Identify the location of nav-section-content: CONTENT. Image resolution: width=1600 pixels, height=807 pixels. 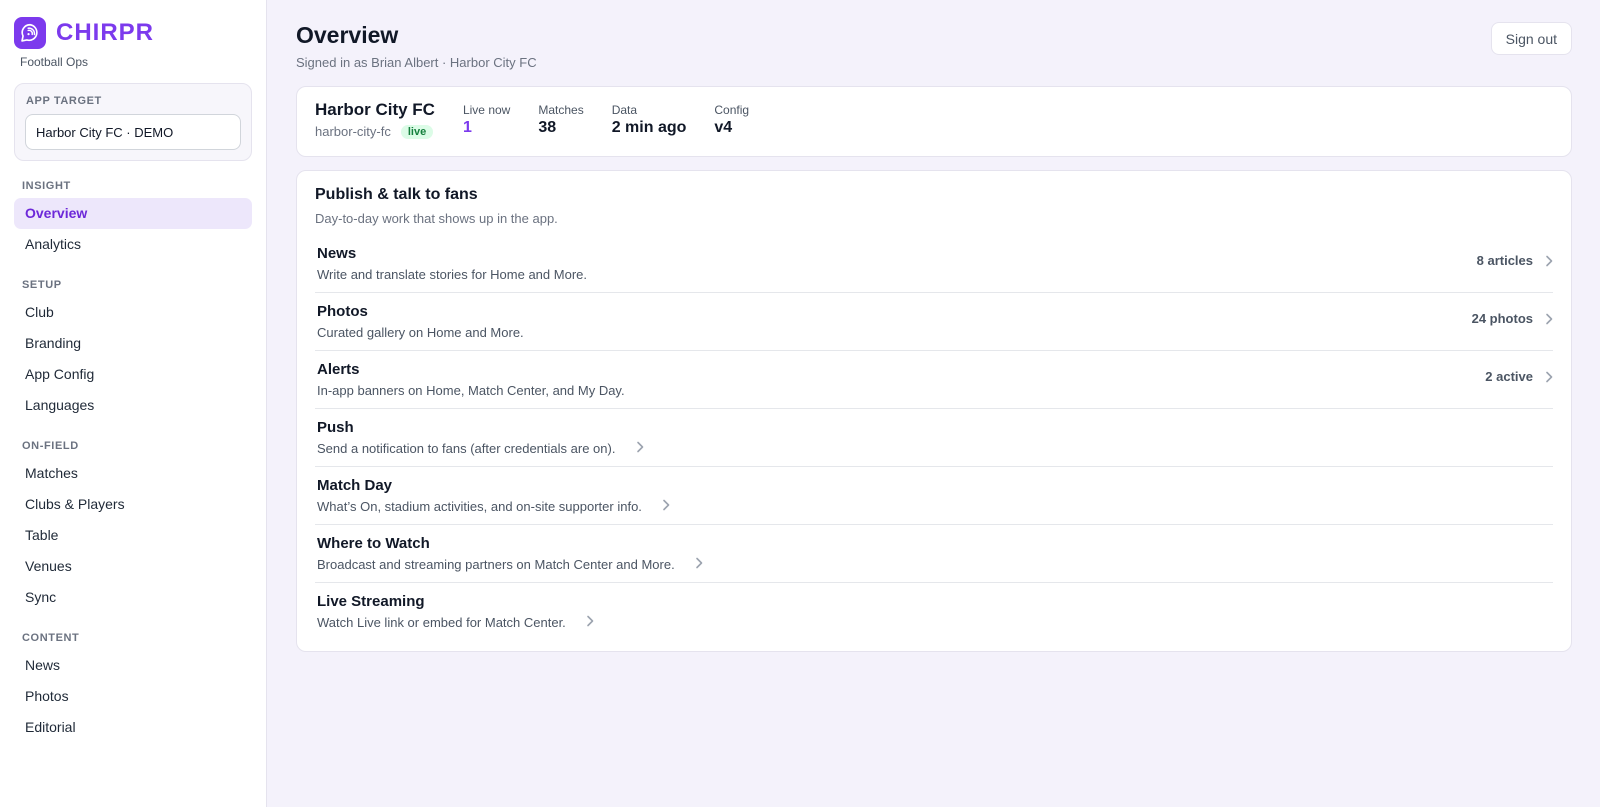
(51, 638).